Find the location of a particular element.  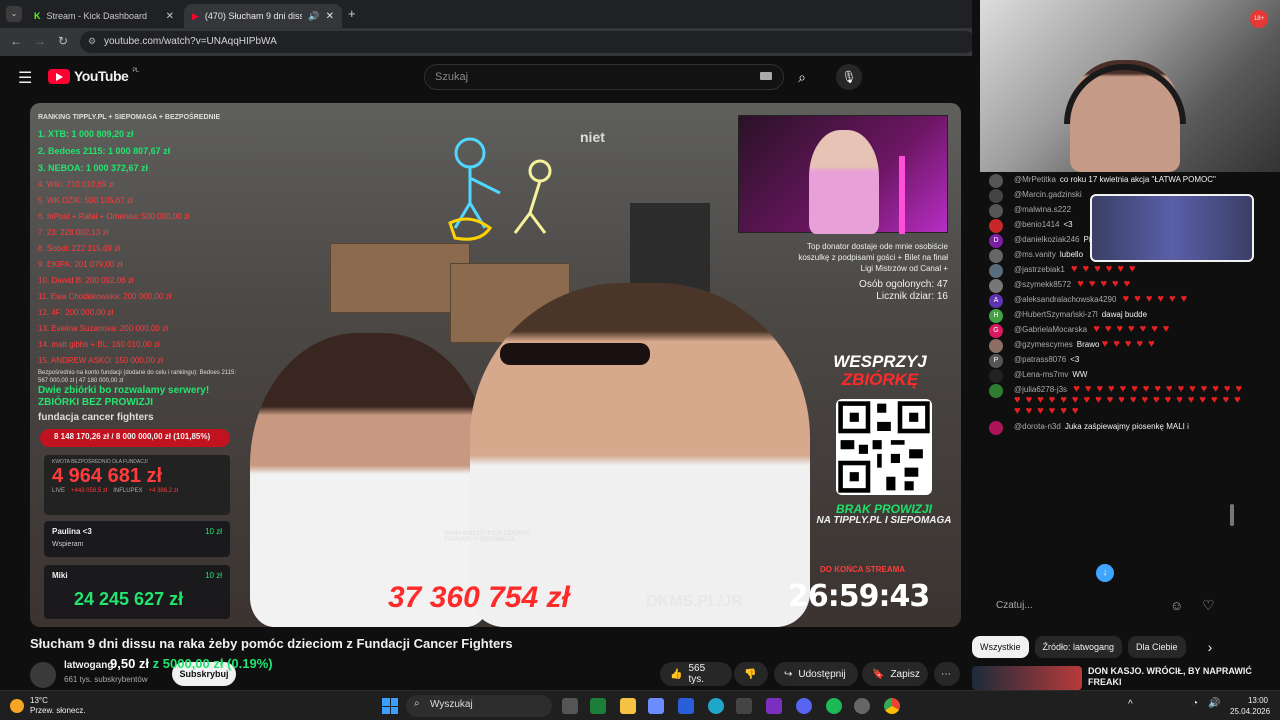

chat-username: @benio1414 is located at coordinates (1037, 224).